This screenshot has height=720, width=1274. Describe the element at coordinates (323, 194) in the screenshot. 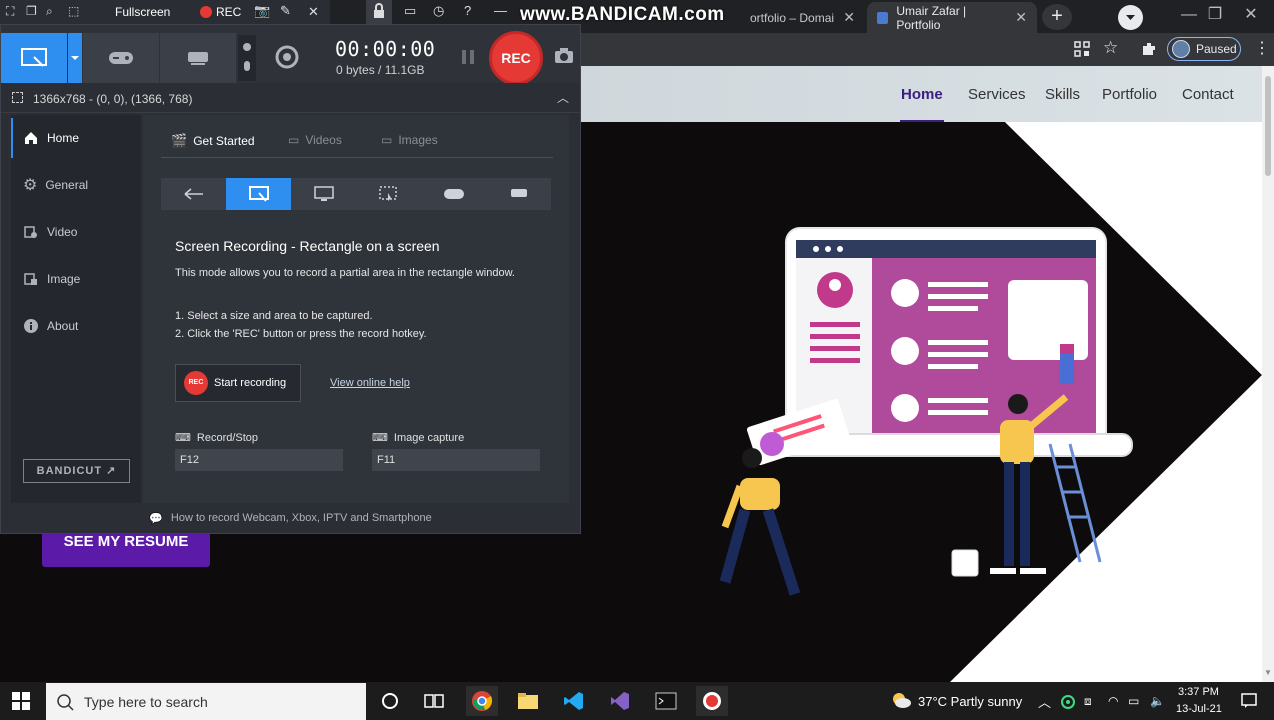

I see `fullscreen-mode-option` at that location.